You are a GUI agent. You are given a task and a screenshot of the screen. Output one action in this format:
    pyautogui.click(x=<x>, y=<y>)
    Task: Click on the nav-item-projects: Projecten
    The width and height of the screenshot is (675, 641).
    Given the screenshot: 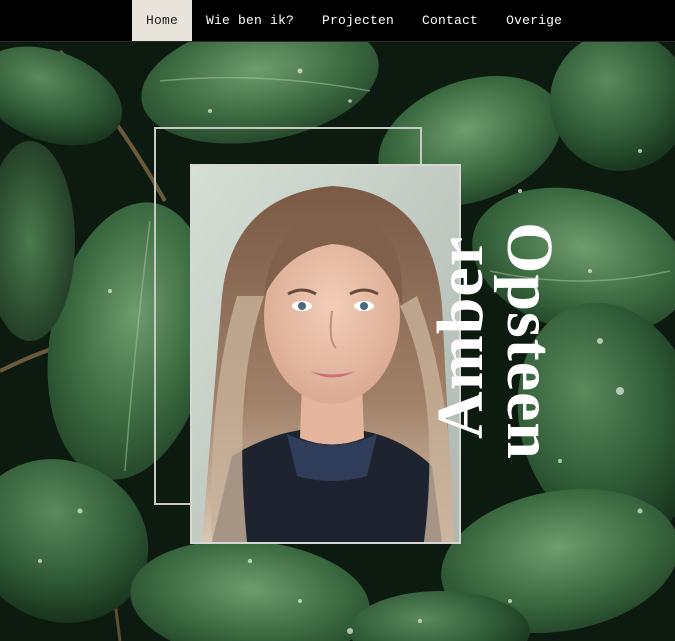 What is the action you would take?
    pyautogui.click(x=358, y=20)
    